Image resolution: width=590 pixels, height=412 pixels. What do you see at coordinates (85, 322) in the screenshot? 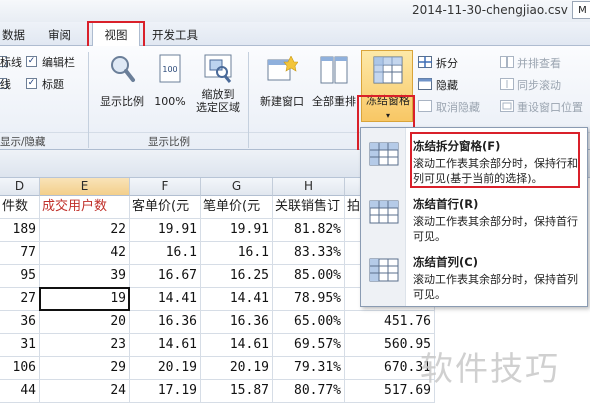
I see `table-cell: 20` at bounding box center [85, 322].